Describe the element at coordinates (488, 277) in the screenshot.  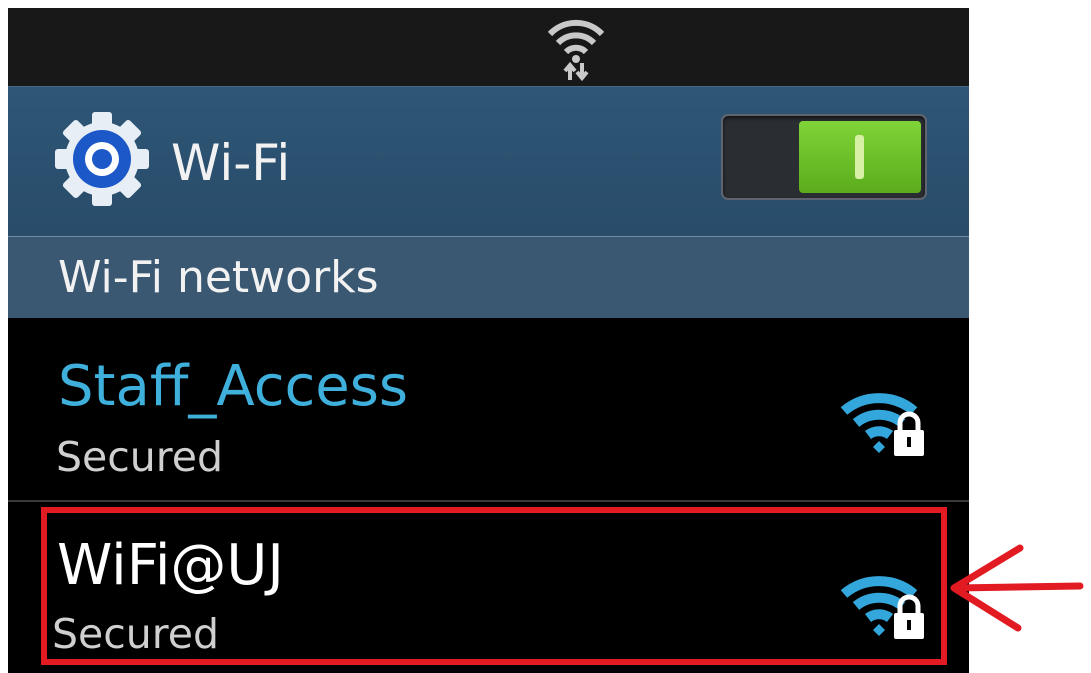
I see `section-header: Wi-Fi networks` at that location.